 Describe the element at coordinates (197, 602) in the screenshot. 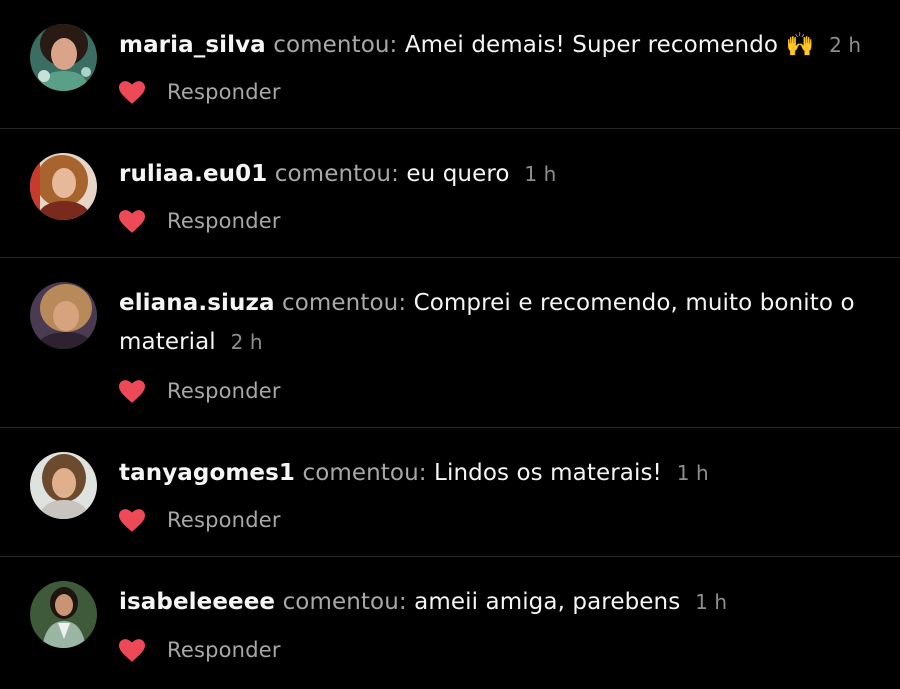

I see `comment-username: isabeleeeee` at that location.